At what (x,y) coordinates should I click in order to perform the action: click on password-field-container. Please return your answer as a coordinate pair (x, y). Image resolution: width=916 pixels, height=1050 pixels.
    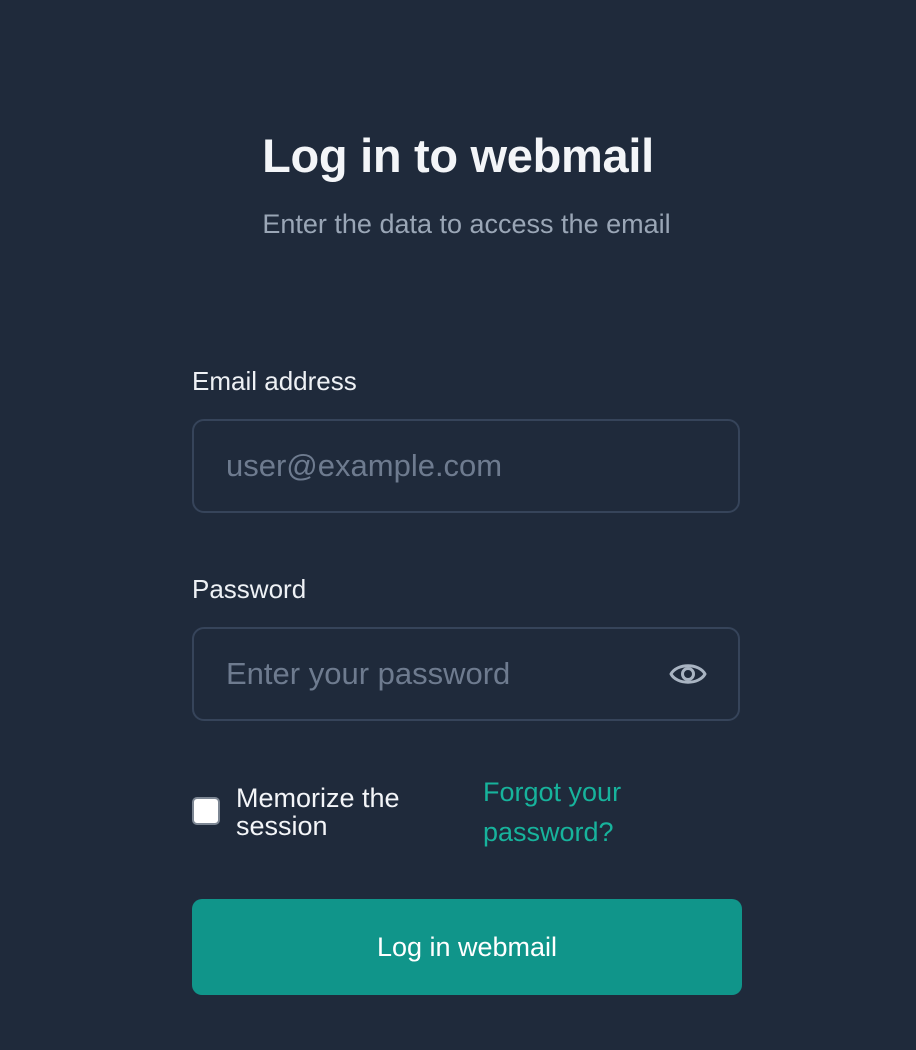
    Looking at the image, I should click on (466, 674).